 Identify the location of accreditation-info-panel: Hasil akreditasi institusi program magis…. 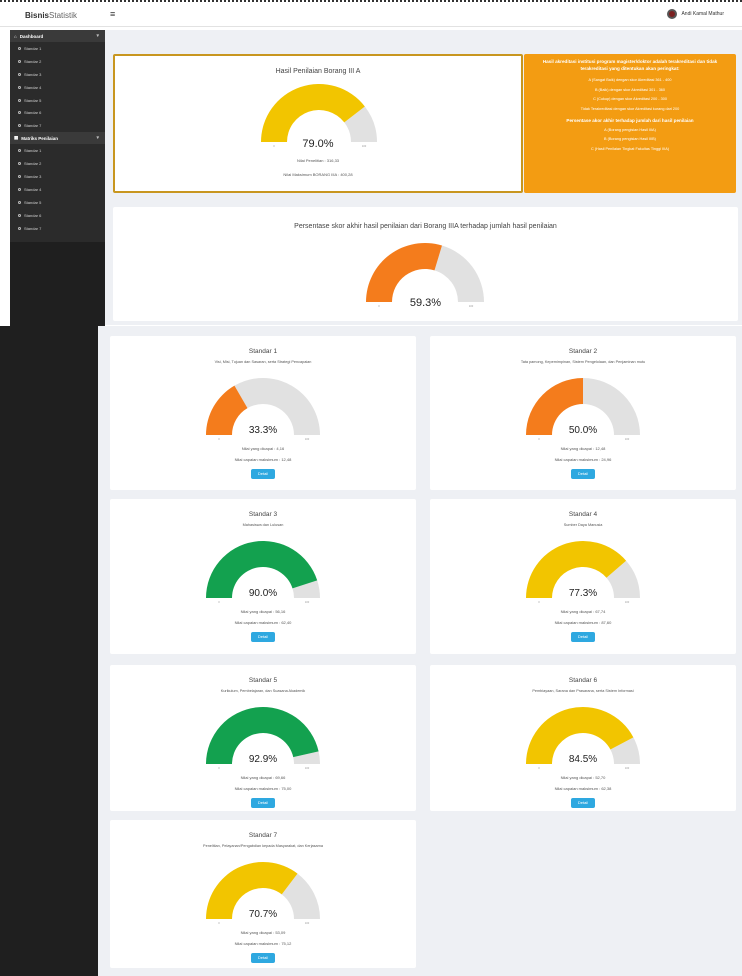
(630, 123).